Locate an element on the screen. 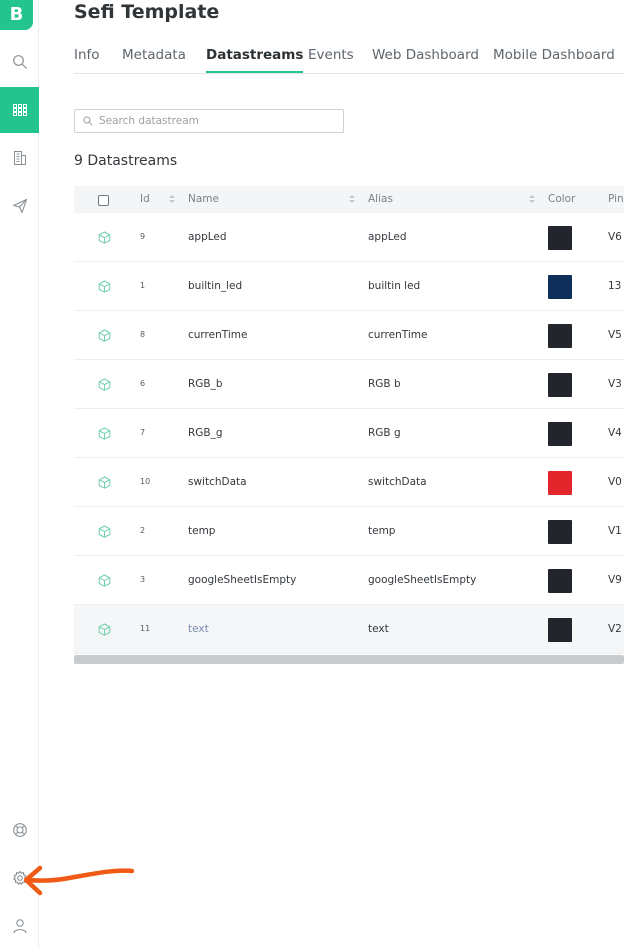  grid-icon is located at coordinates (19, 110).